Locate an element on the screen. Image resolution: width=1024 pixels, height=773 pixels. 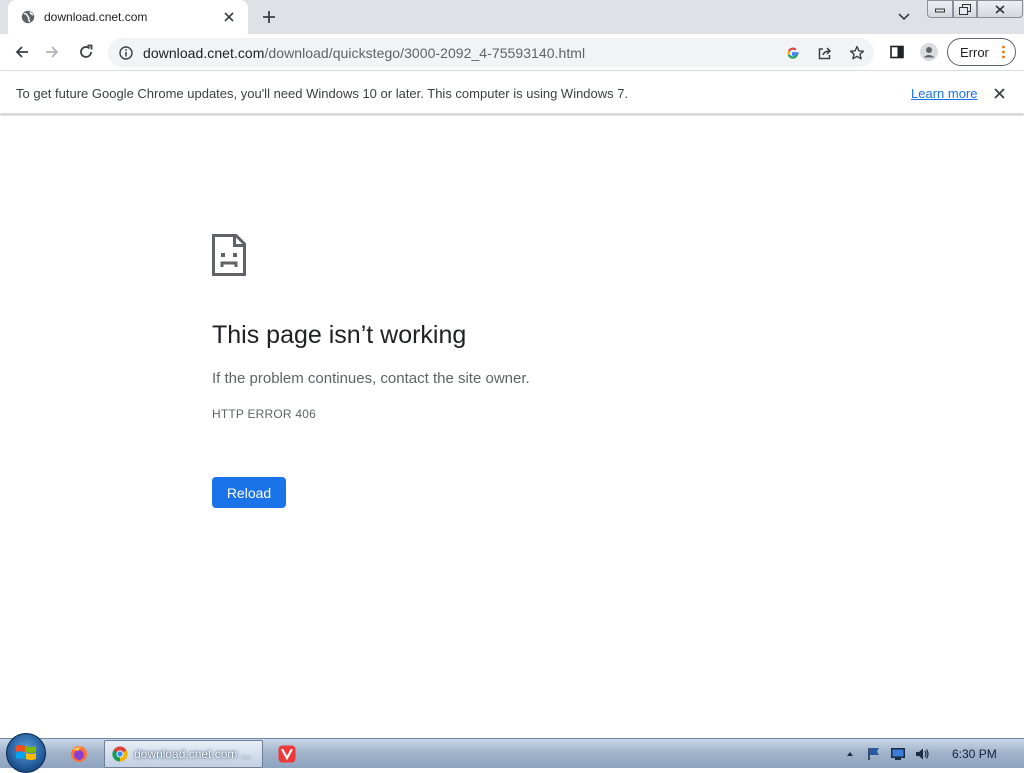
show-hidden-icons-icon is located at coordinates (850, 754).